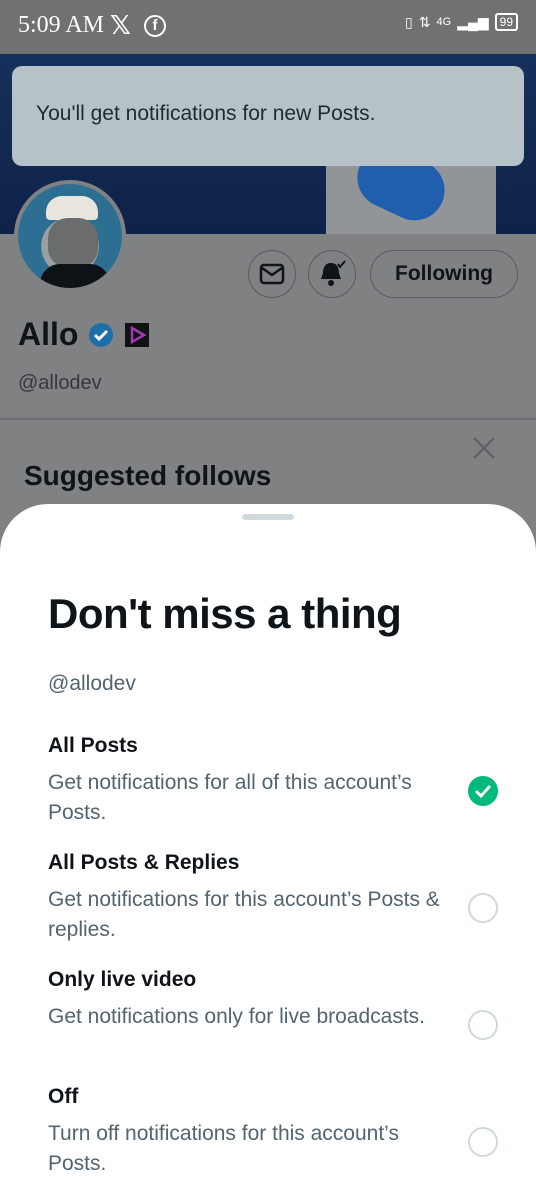  I want to click on radio-off, so click(483, 1142).